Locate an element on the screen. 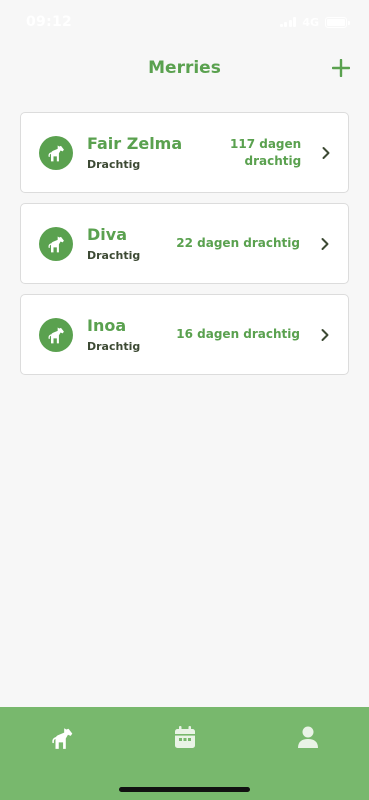 This screenshot has width=369, height=800. mare-name: Diva is located at coordinates (107, 234).